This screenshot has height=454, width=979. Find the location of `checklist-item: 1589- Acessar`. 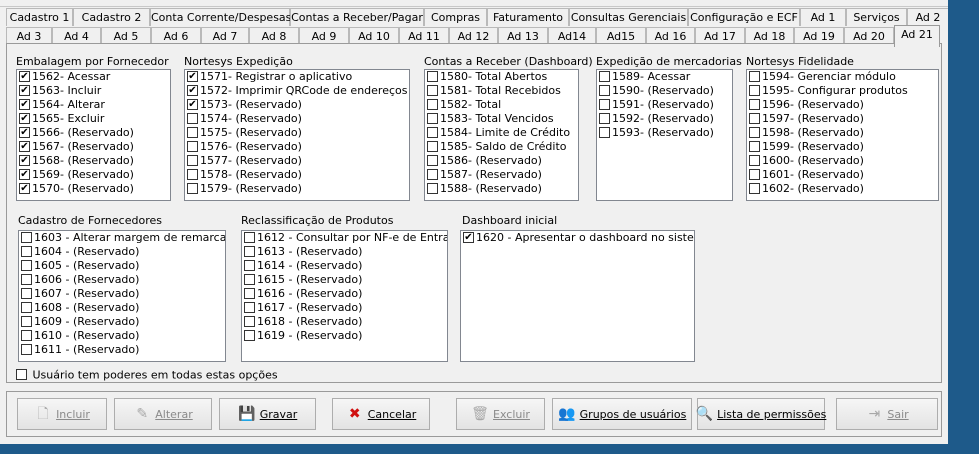

checklist-item: 1589- Acessar is located at coordinates (664, 77).